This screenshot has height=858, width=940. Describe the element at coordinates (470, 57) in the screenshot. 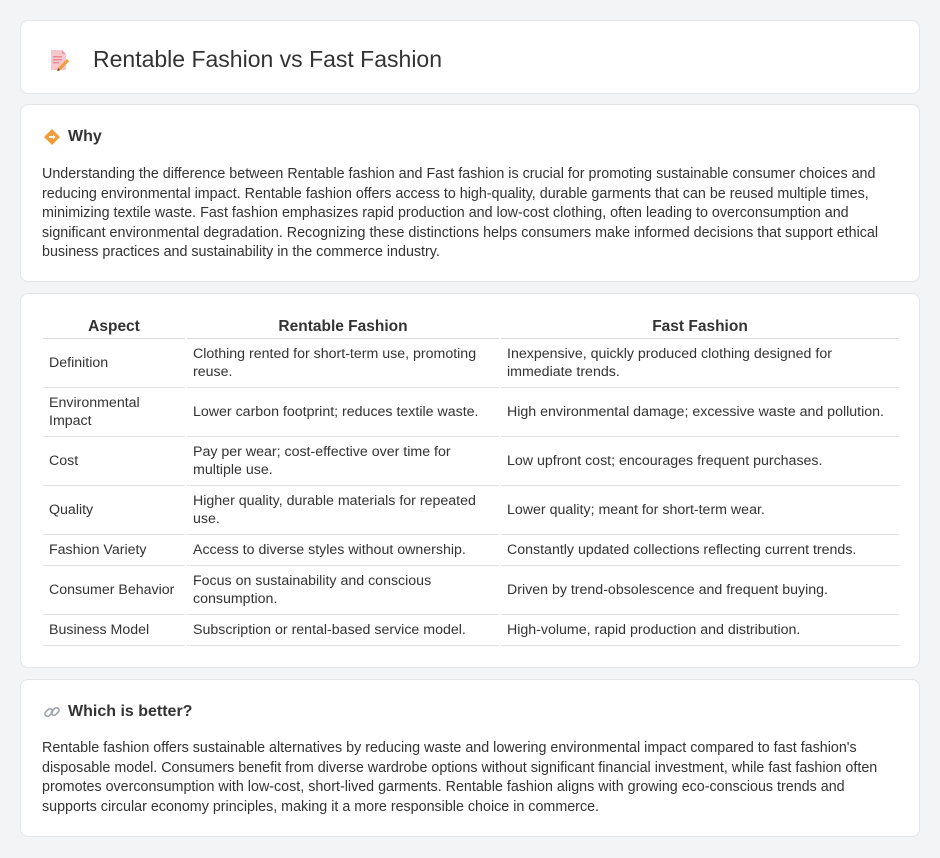

I see `header-card: Rentable Fashion vs Fast Fashion` at that location.